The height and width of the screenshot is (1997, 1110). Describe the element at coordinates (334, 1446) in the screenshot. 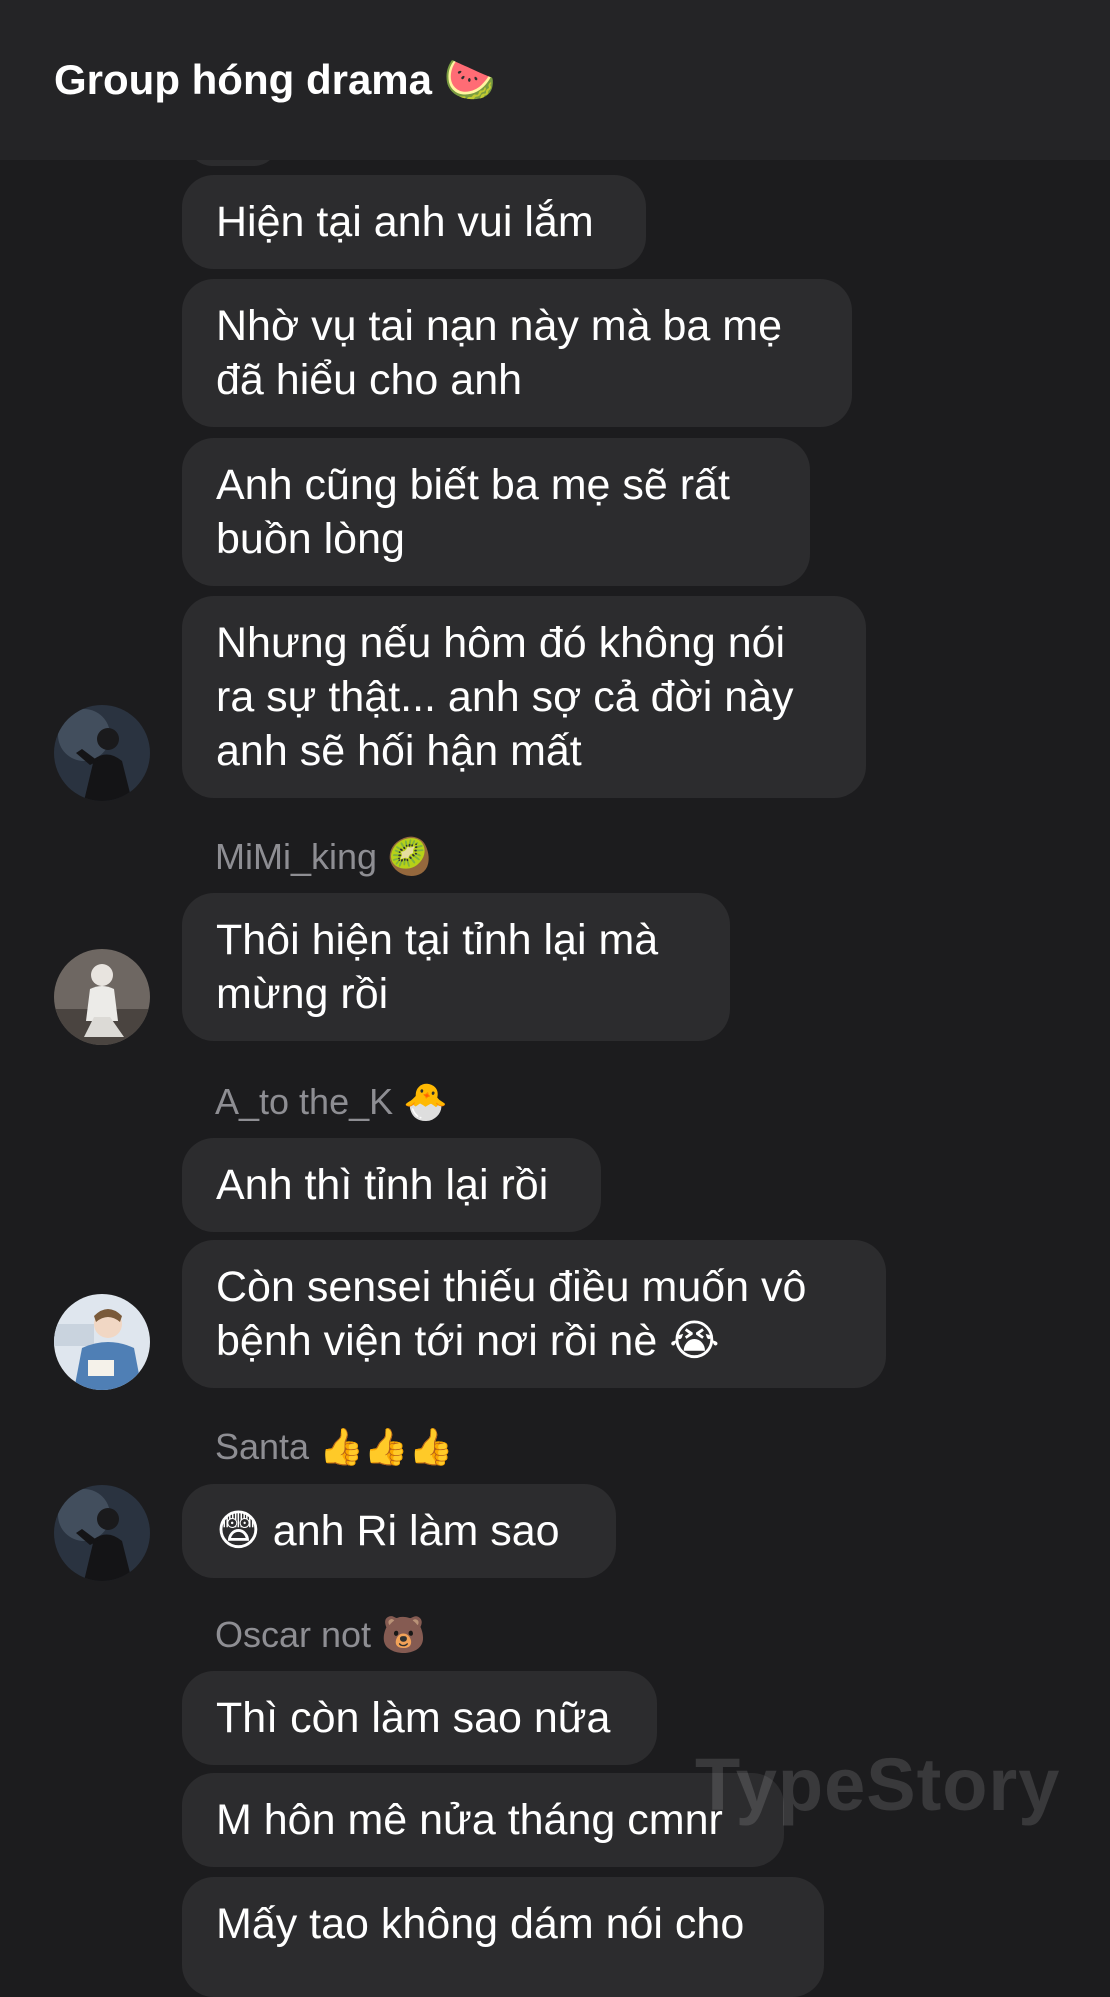

I see `sender-name: Santa 👍👍👍` at that location.